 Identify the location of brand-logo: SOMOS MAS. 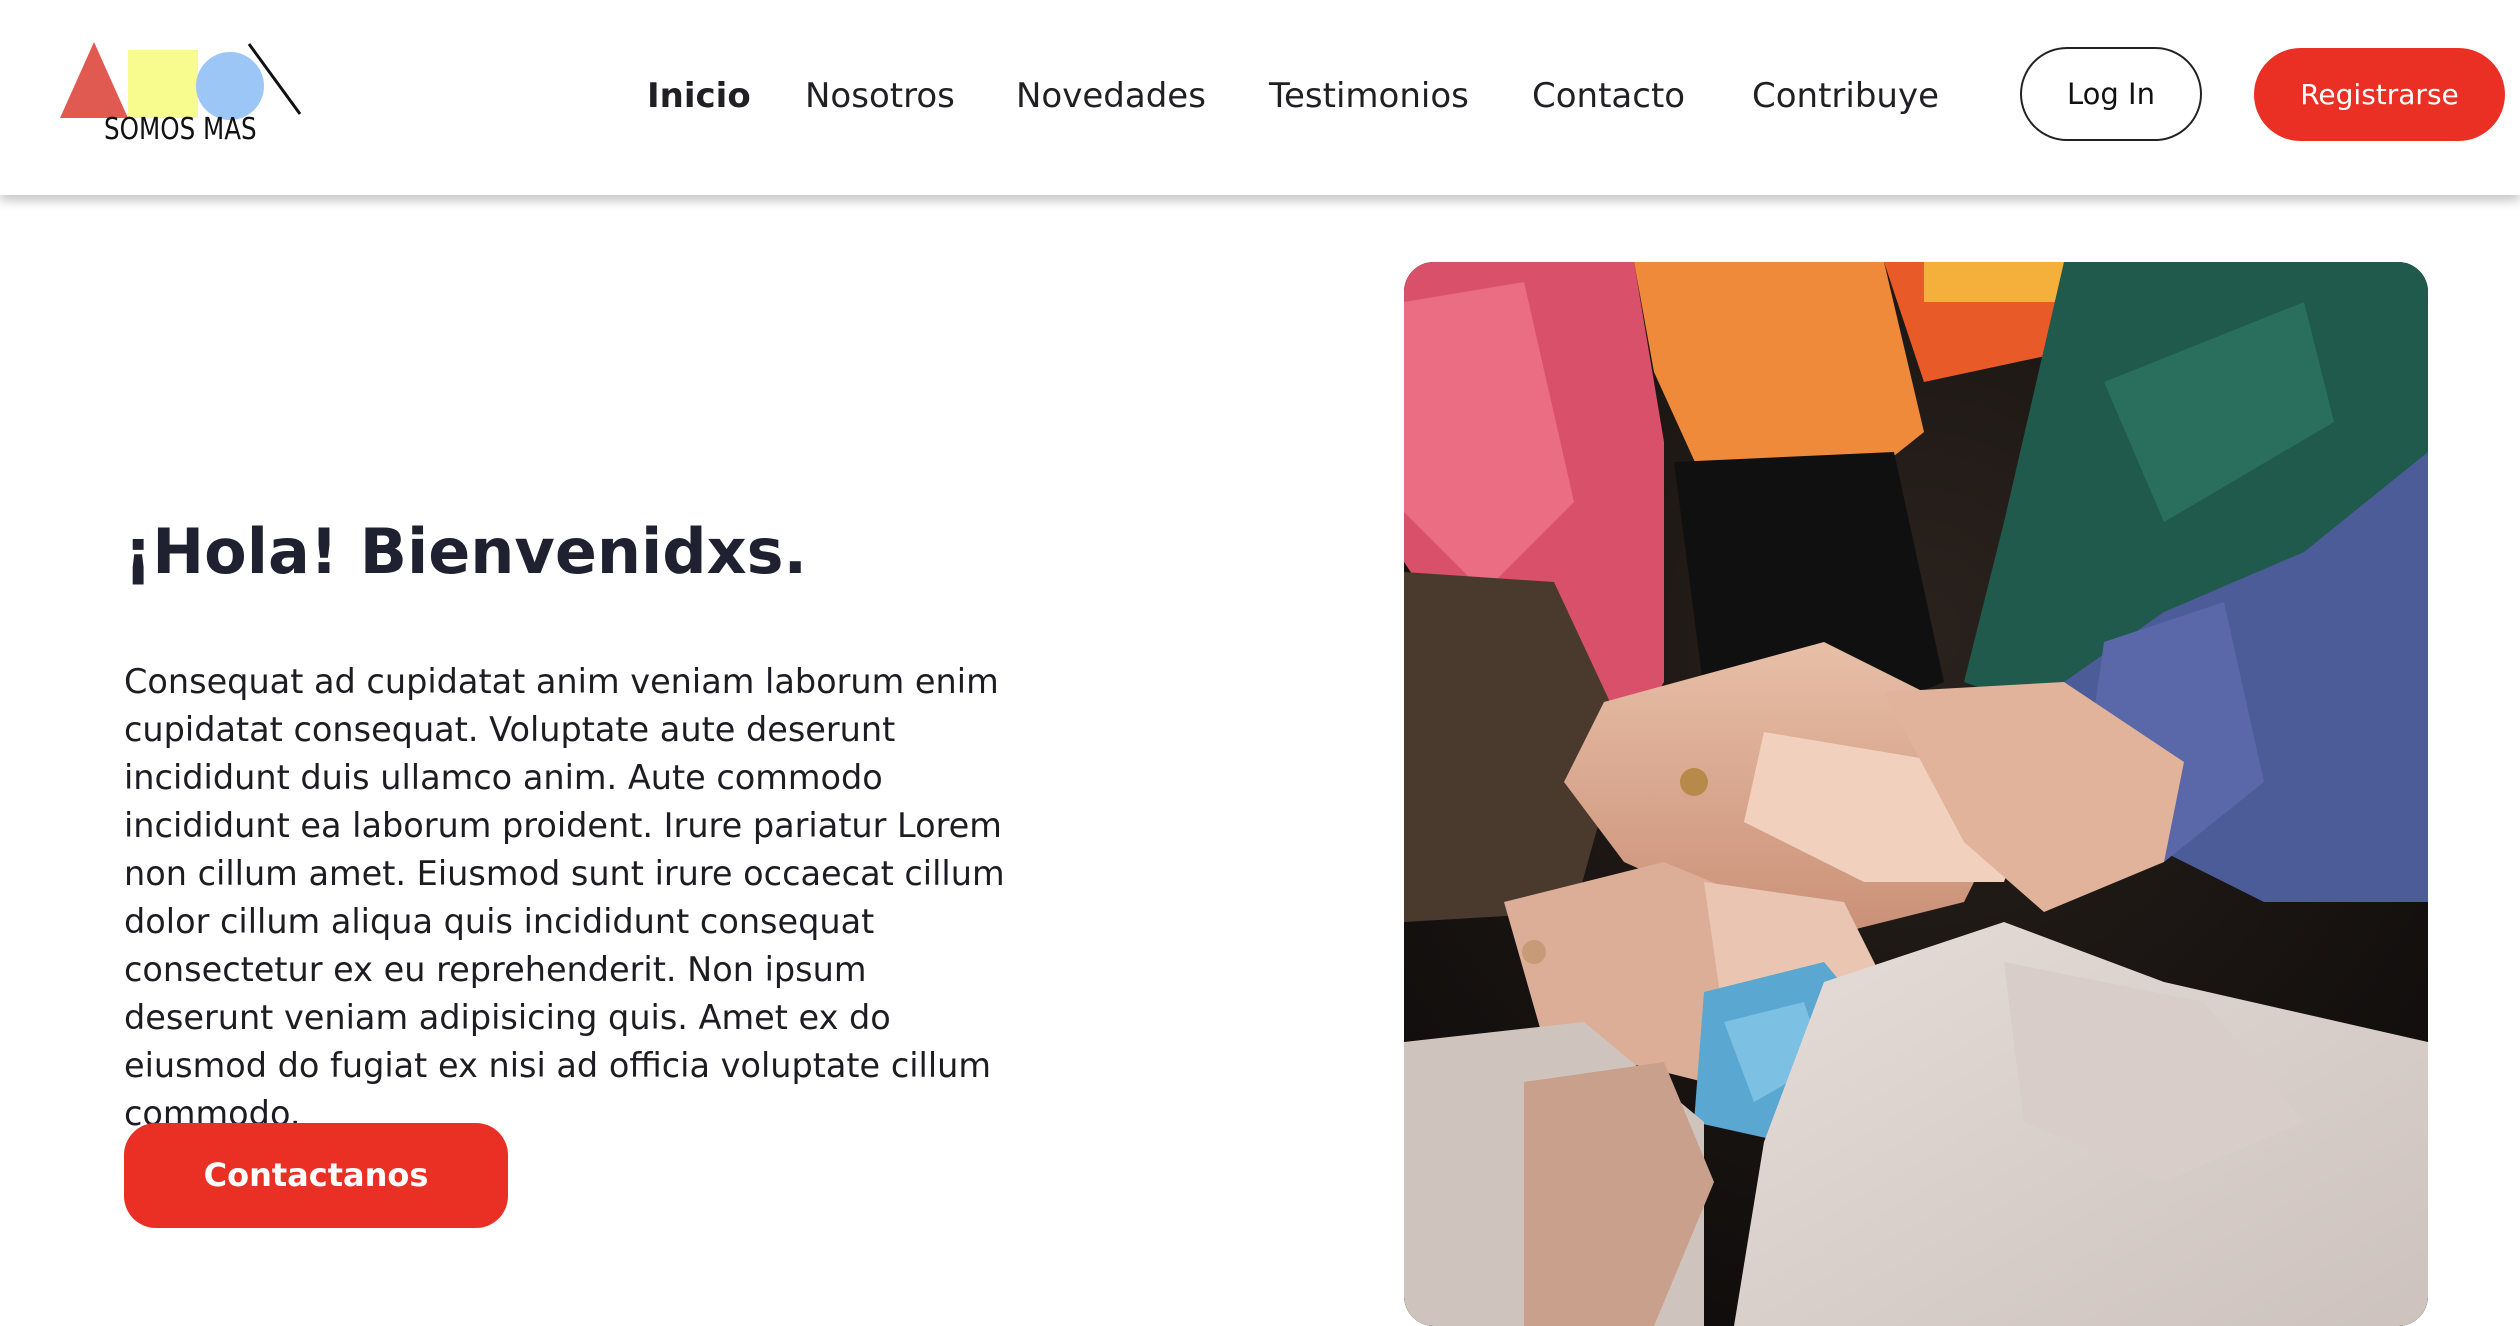
(181, 100).